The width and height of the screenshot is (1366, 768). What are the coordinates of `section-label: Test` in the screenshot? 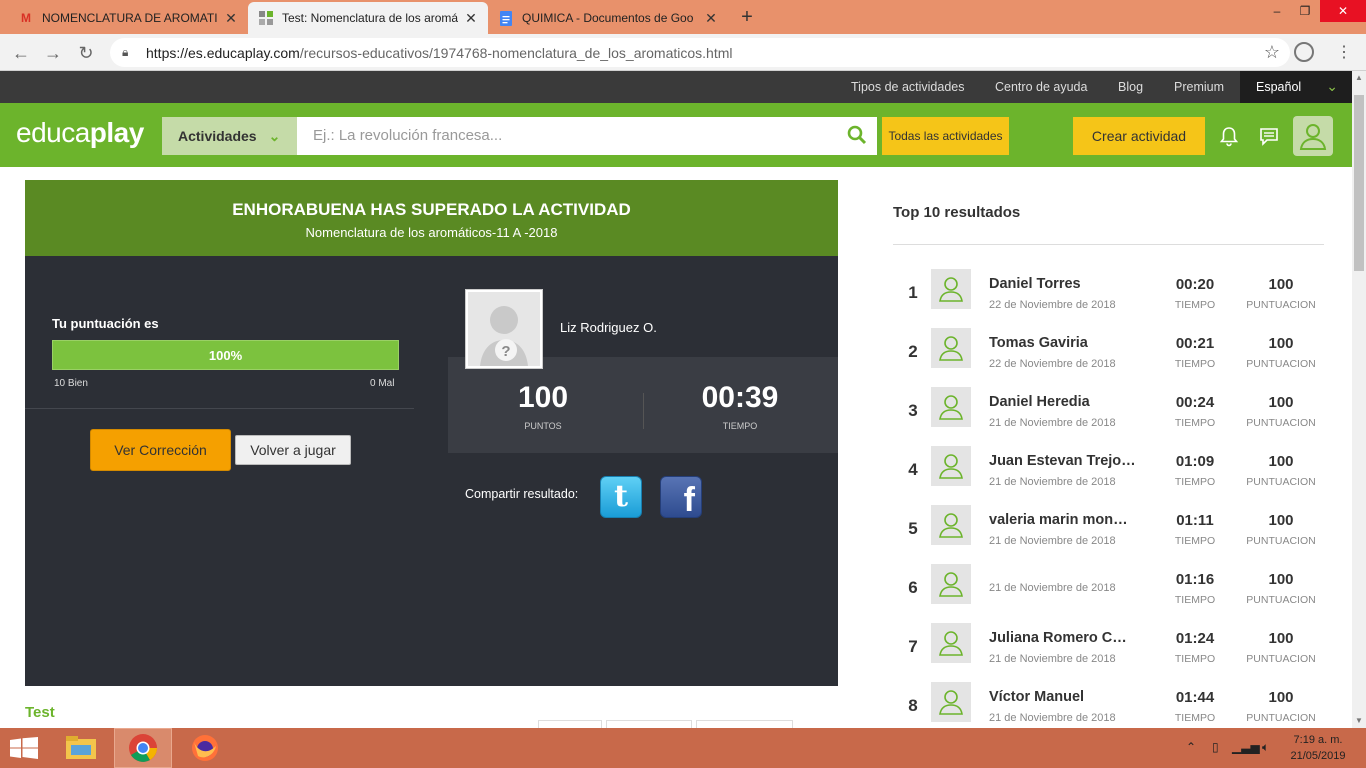 It's located at (40, 712).